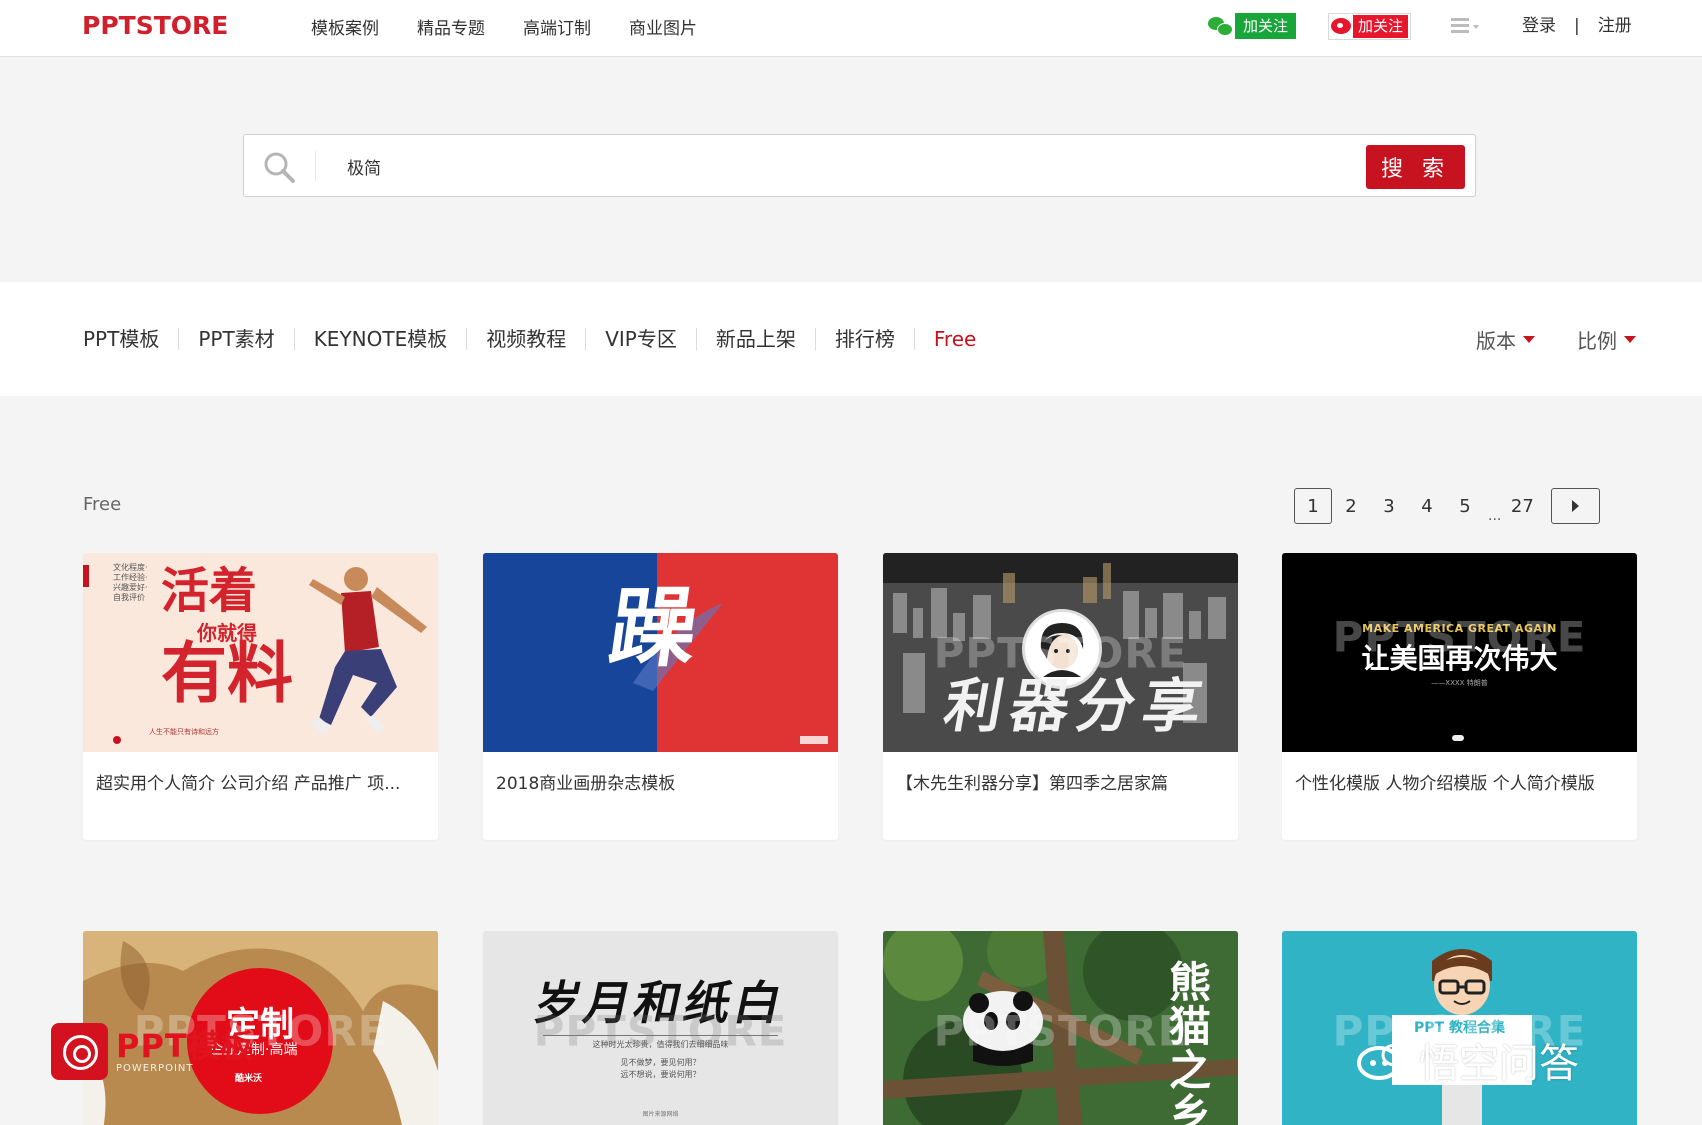  What do you see at coordinates (660, 1114) in the screenshot?
I see `thumb-footer: 图片来源网络` at bounding box center [660, 1114].